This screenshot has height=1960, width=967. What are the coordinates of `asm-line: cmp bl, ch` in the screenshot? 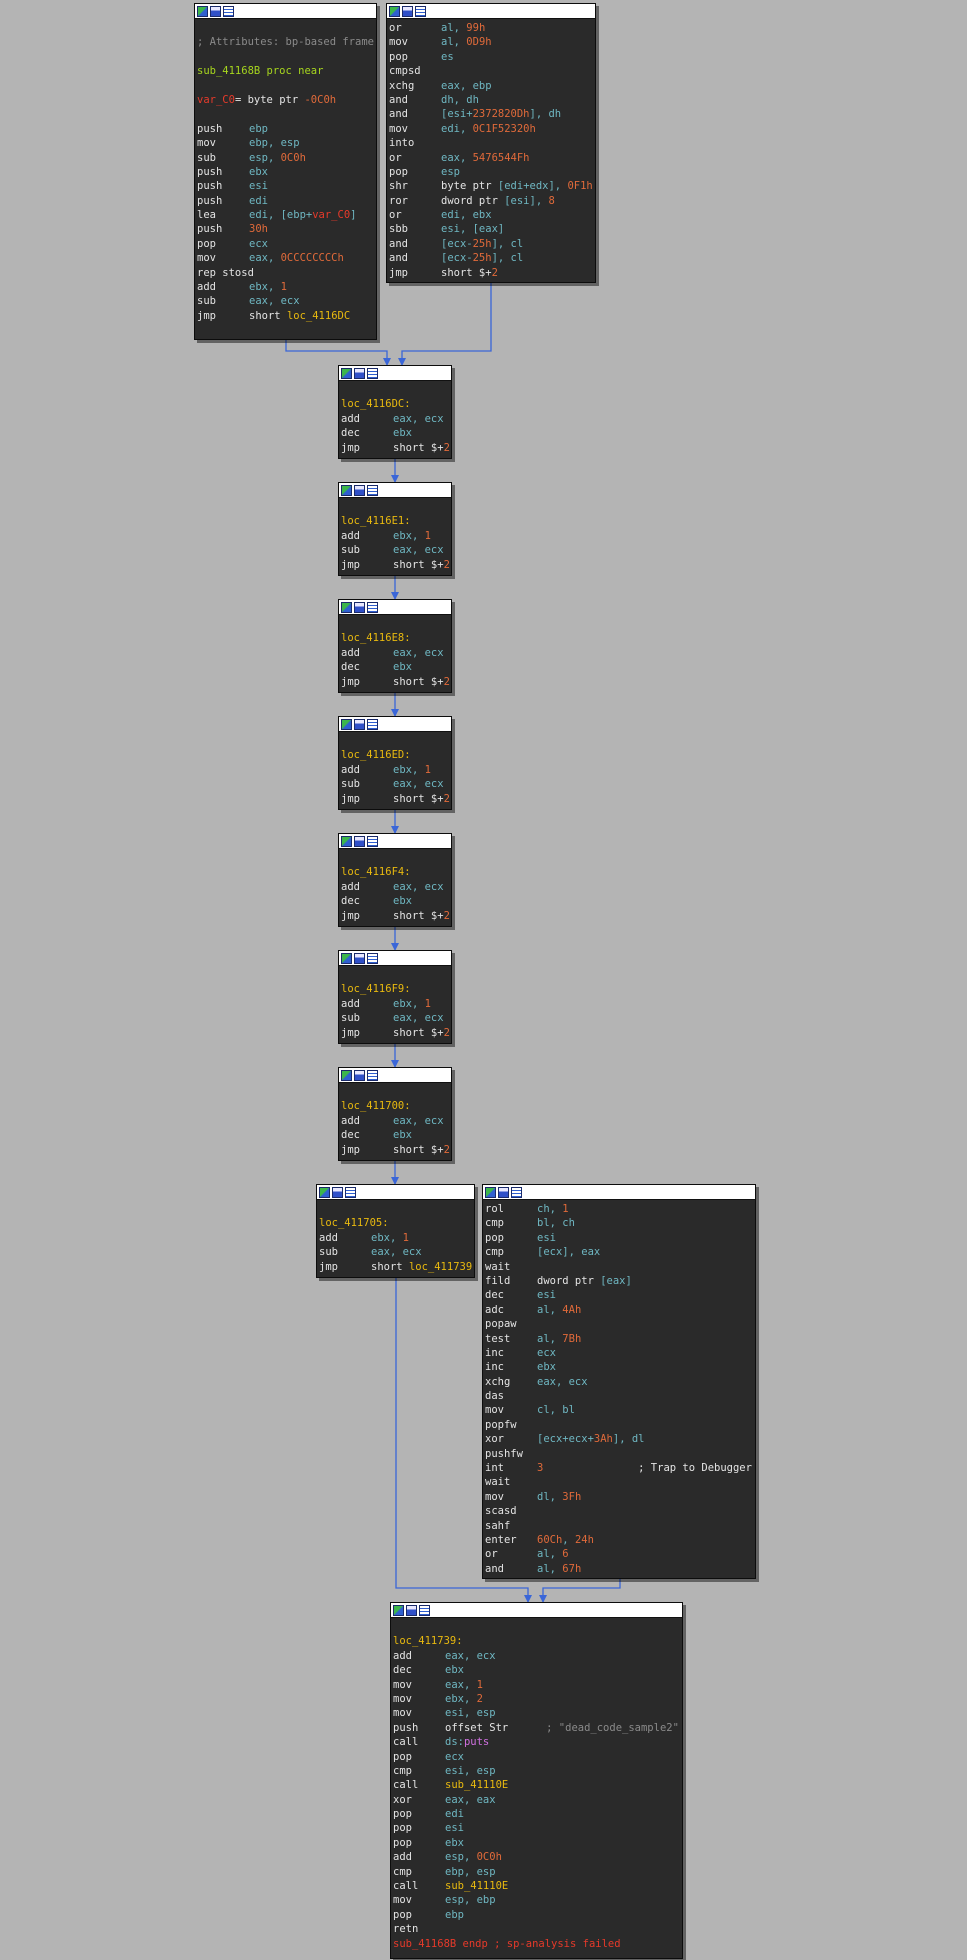 It's located at (619, 1223).